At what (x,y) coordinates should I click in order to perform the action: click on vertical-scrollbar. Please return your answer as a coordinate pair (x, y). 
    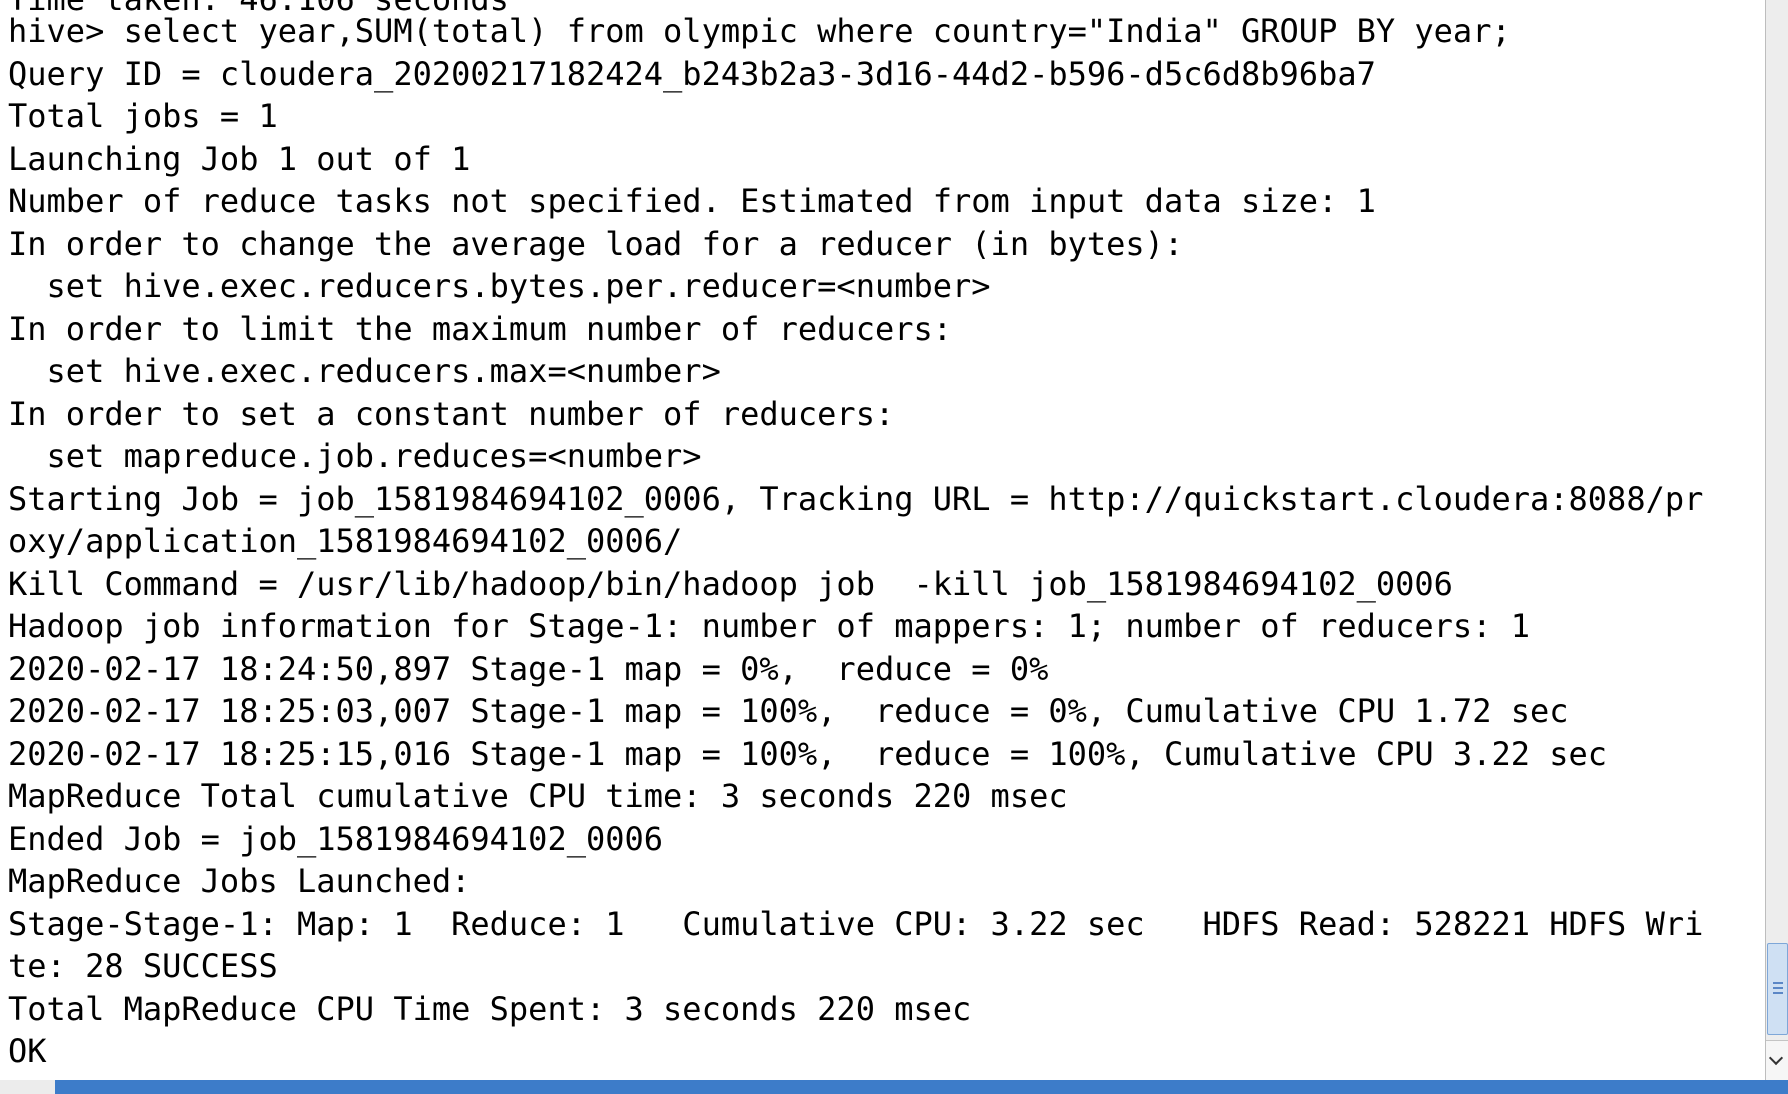
    Looking at the image, I should click on (1776, 540).